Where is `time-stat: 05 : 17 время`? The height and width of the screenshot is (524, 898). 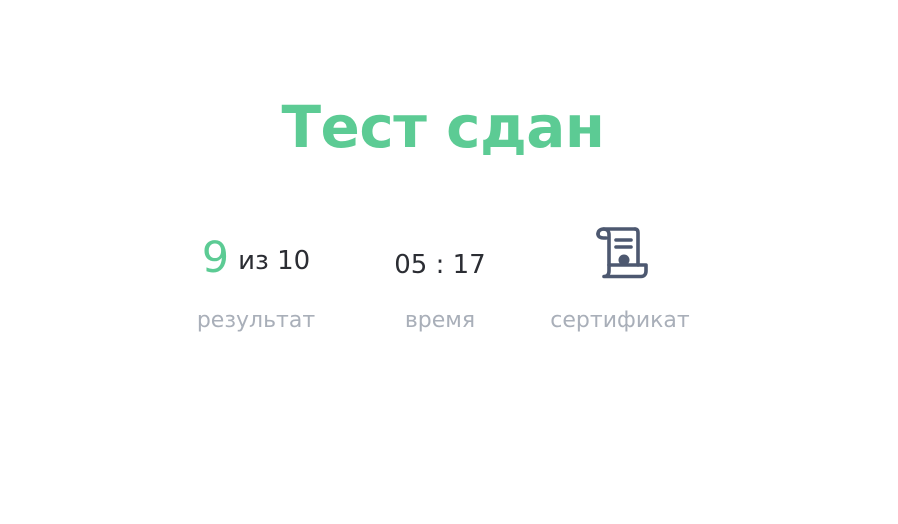 time-stat: 05 : 17 время is located at coordinates (440, 280).